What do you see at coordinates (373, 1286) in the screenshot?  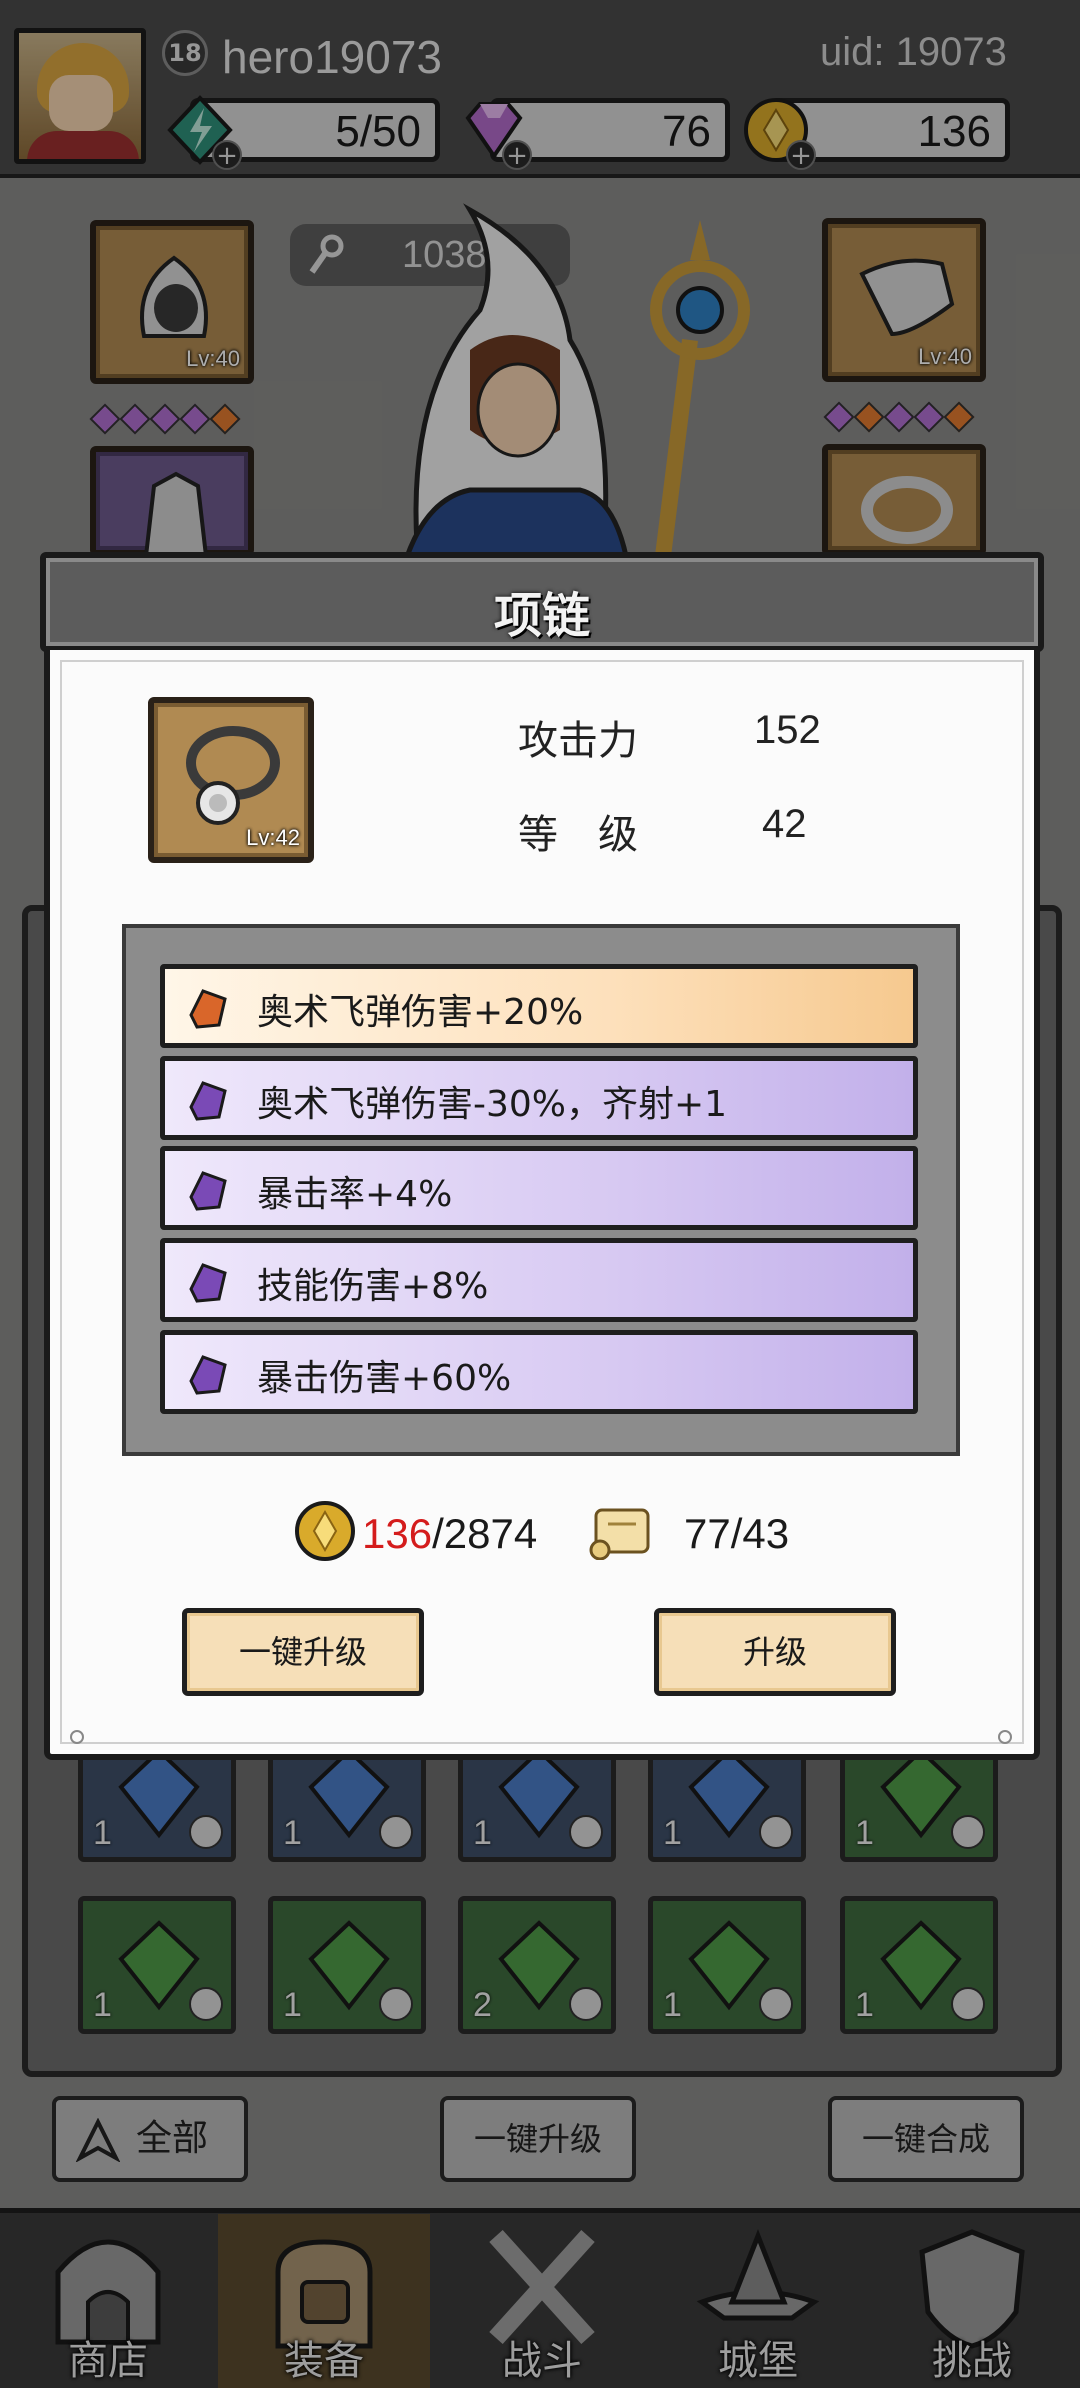 I see `affix-text: 技能伤害+8%` at bounding box center [373, 1286].